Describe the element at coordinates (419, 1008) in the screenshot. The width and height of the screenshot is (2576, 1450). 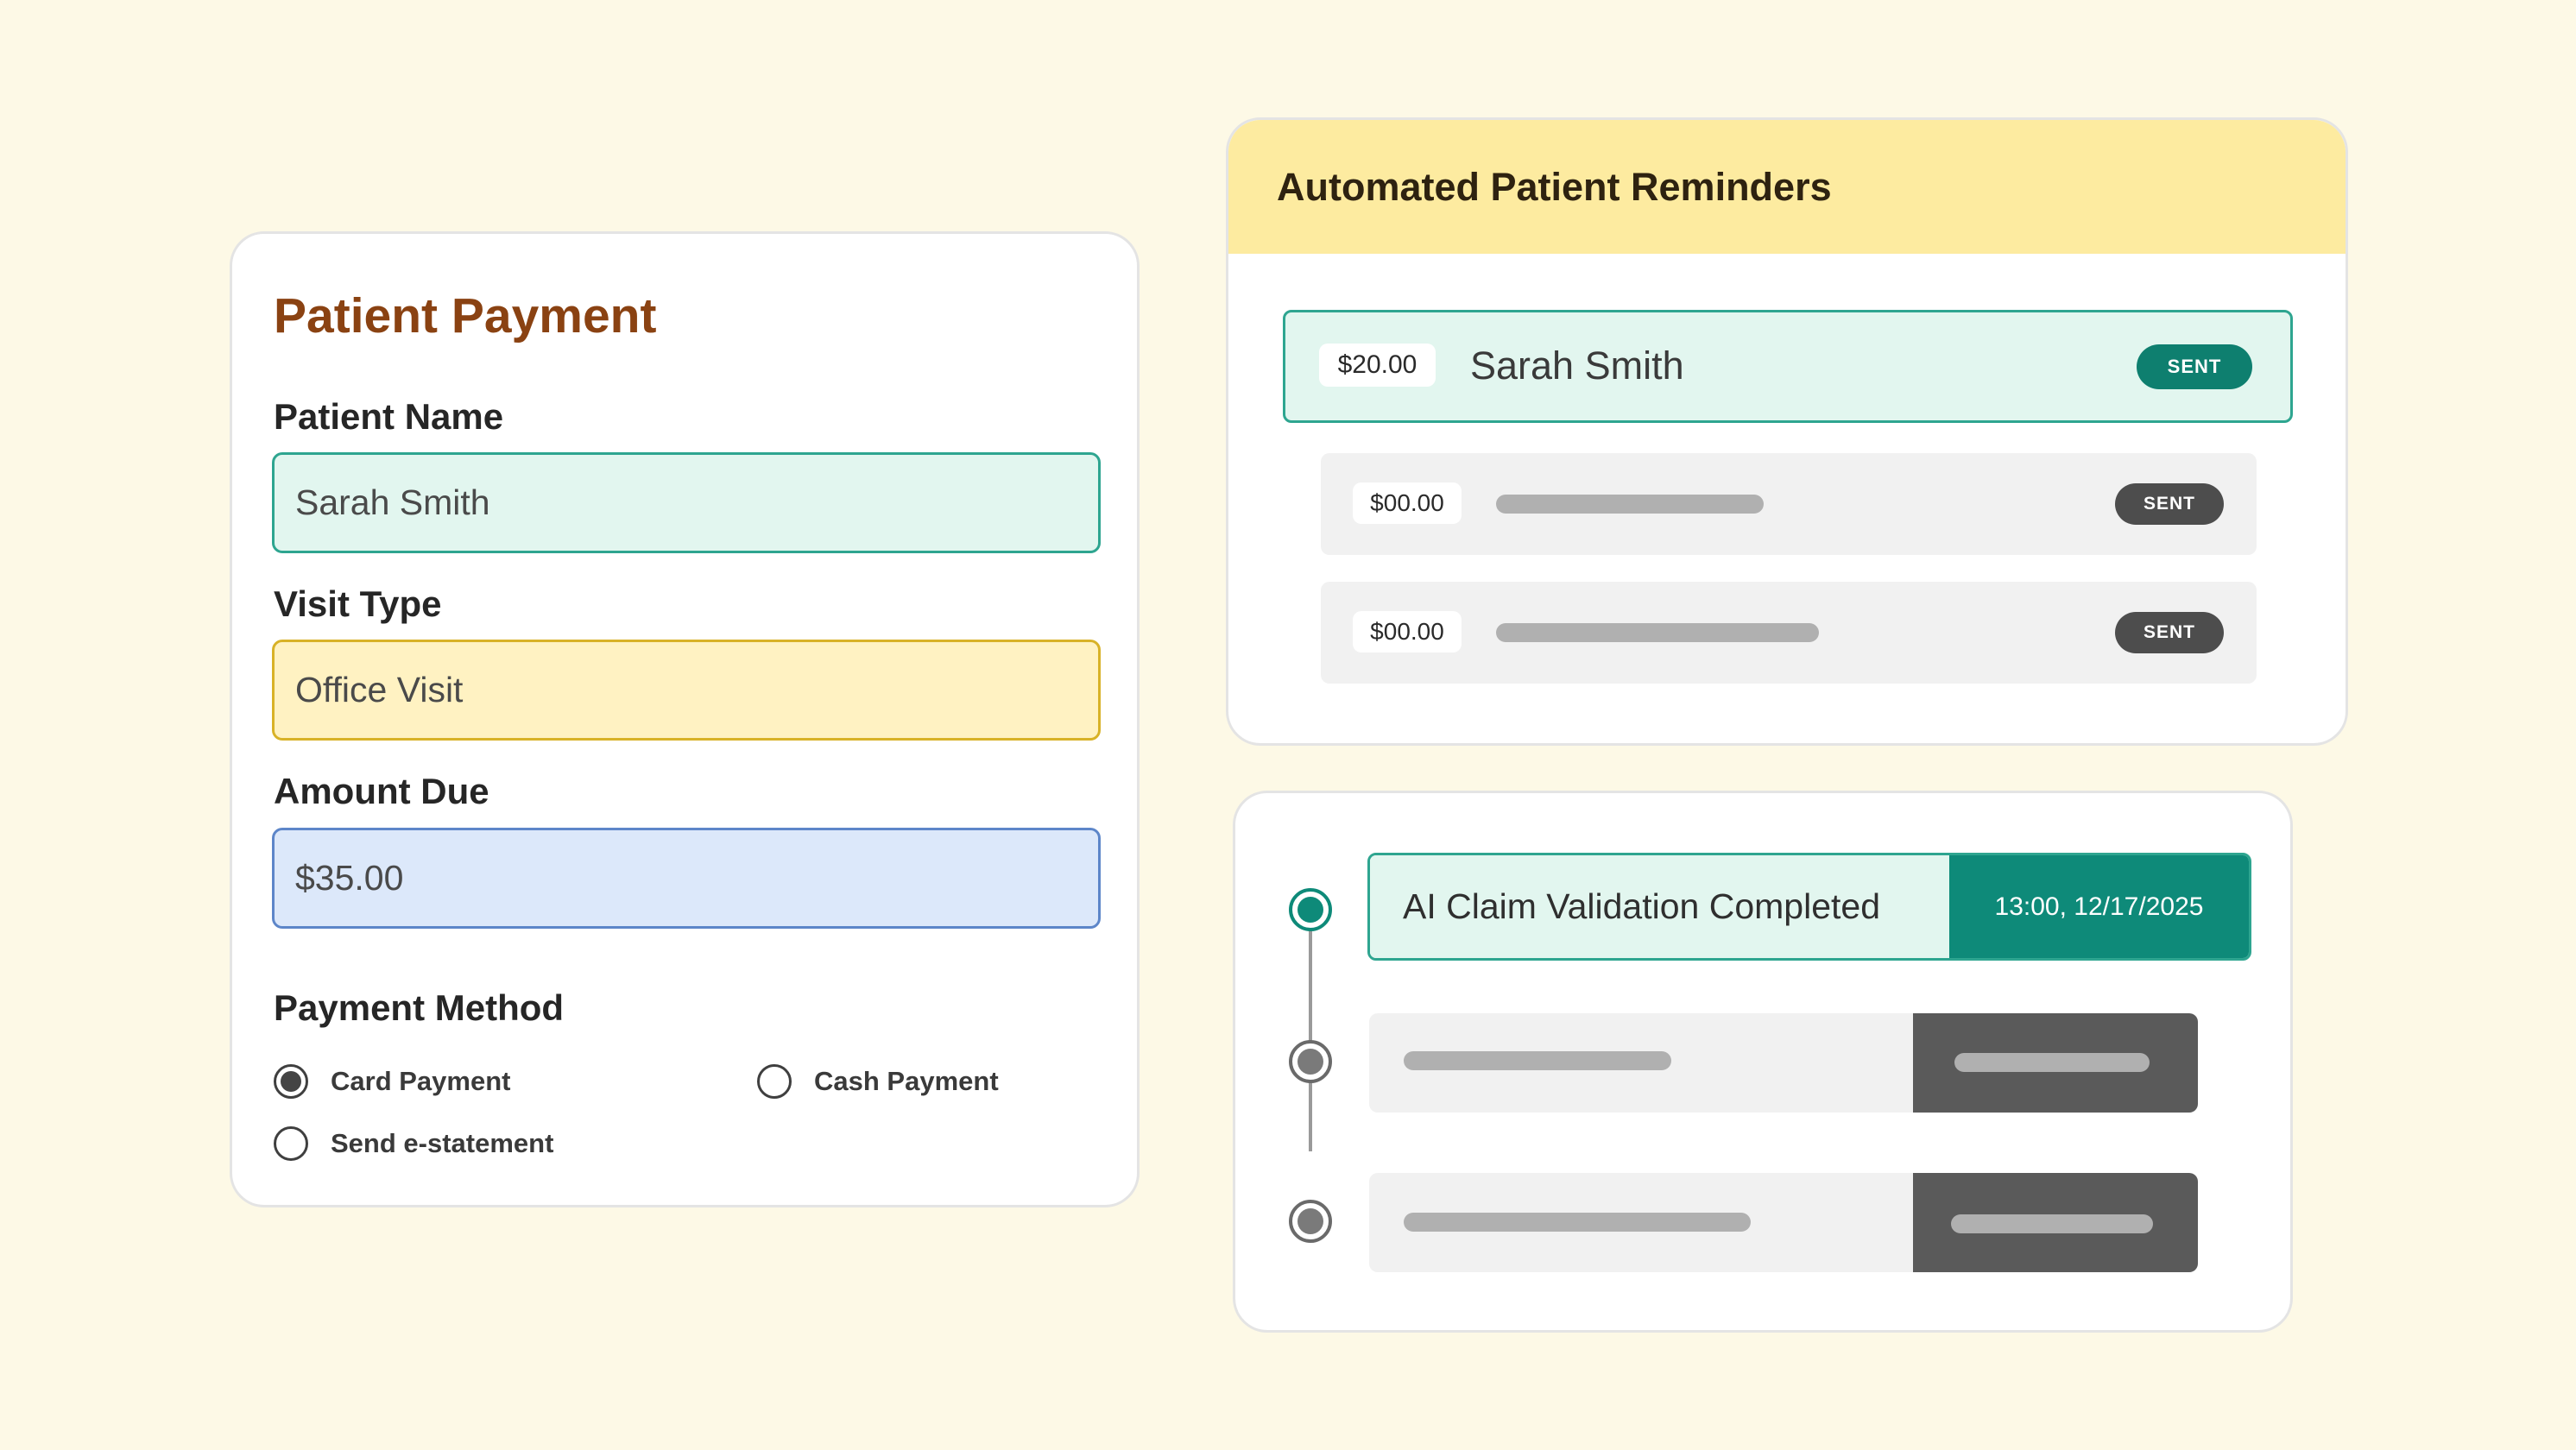
I see `payment-method-label: Payment Method` at that location.